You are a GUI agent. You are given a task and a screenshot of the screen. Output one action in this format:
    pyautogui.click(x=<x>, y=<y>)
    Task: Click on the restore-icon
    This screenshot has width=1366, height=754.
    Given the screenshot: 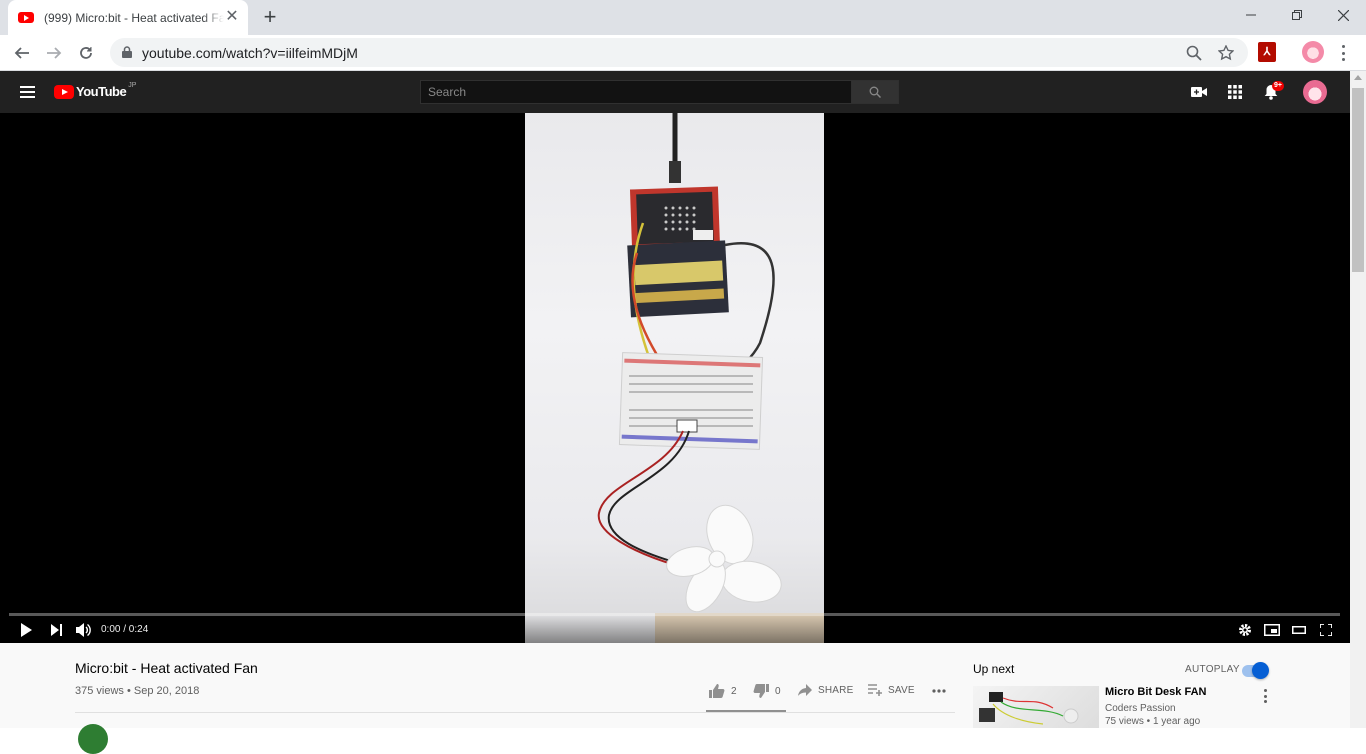 What is the action you would take?
    pyautogui.click(x=1297, y=15)
    